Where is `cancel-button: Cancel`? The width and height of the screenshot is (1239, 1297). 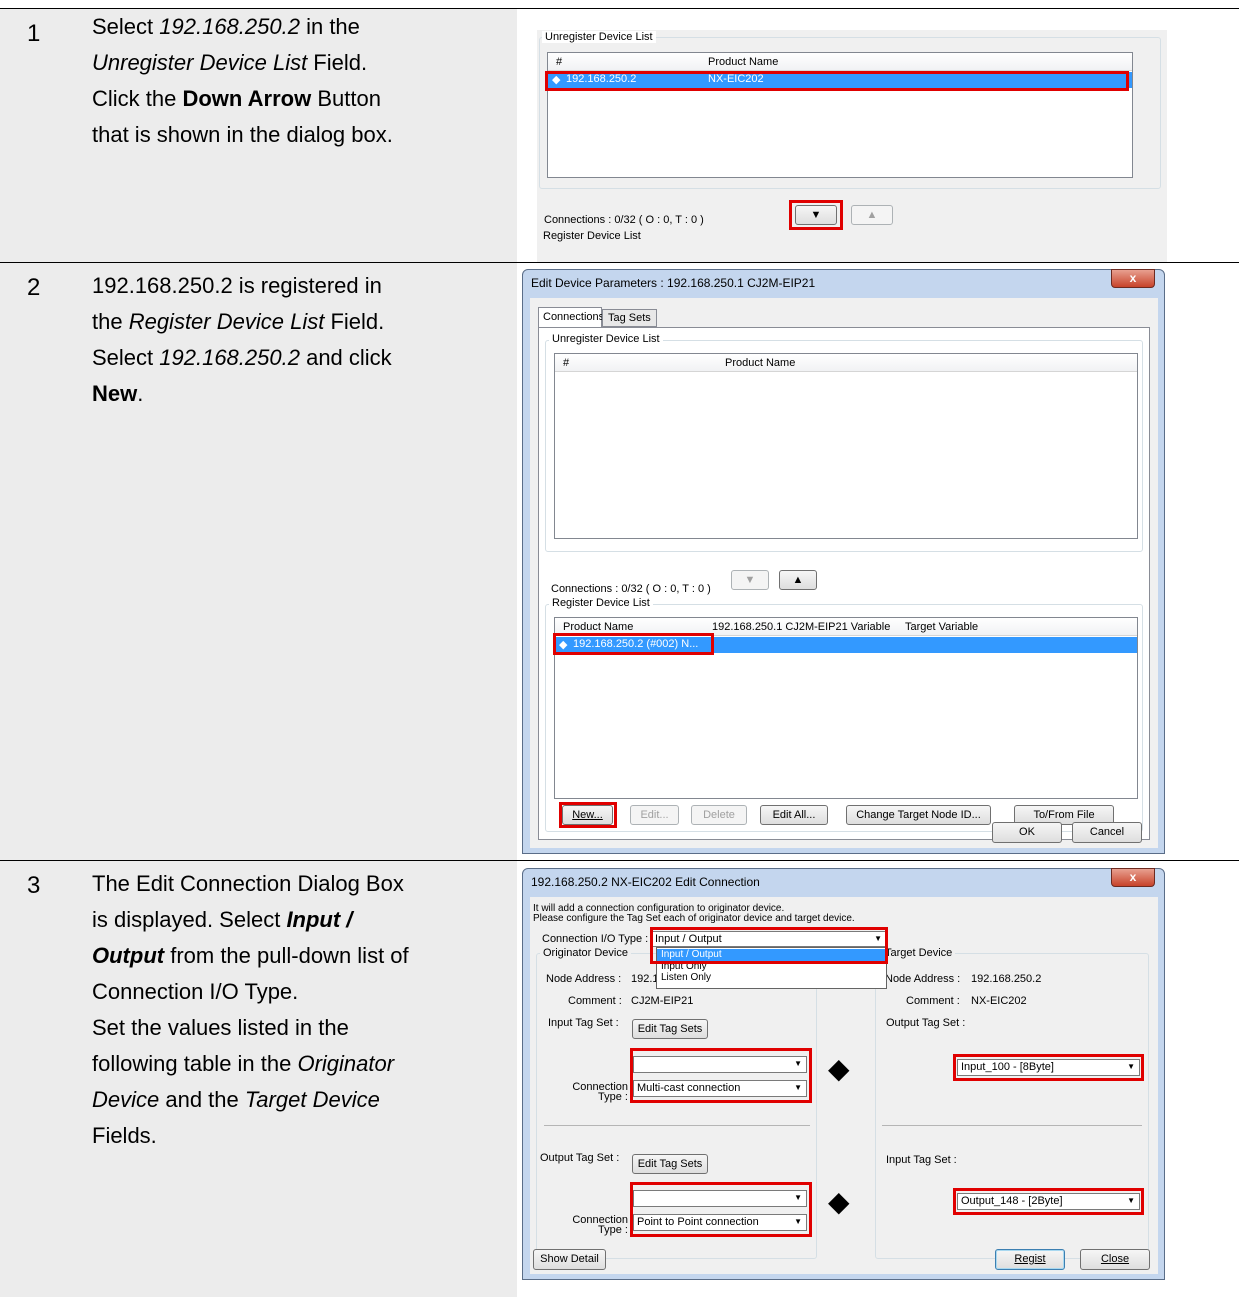 cancel-button: Cancel is located at coordinates (1107, 832).